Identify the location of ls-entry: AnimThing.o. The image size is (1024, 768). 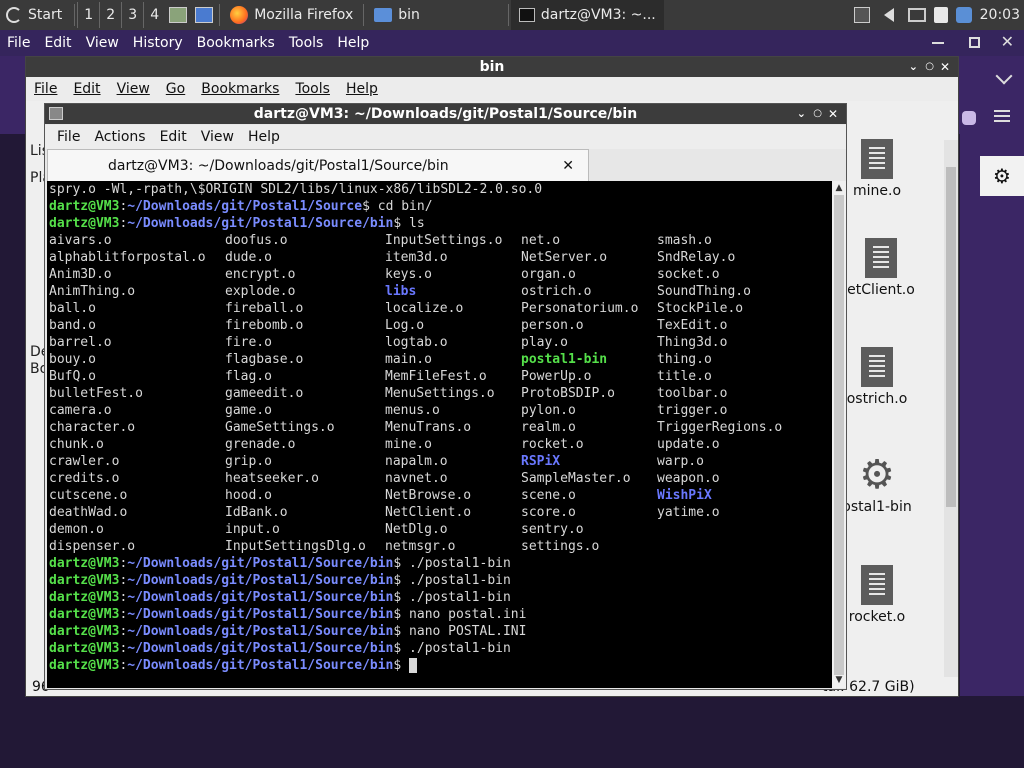
(92, 291).